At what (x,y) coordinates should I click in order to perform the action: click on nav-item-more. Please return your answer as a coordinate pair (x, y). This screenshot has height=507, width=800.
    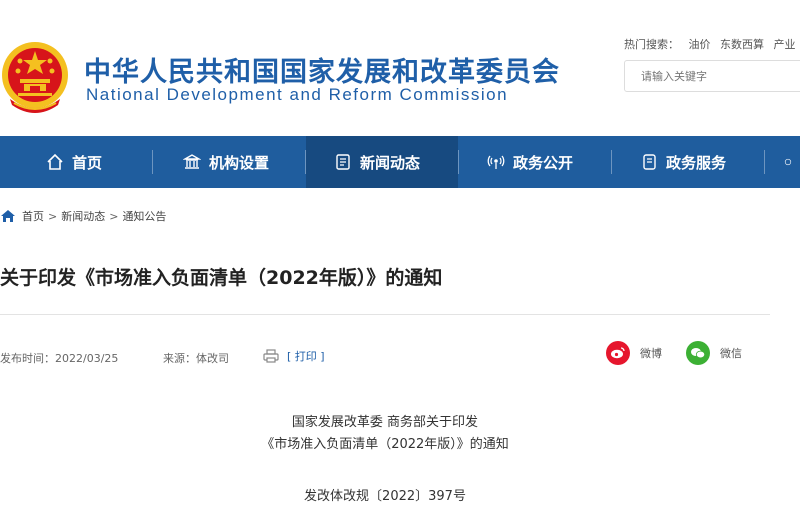
    Looking at the image, I should click on (792, 162).